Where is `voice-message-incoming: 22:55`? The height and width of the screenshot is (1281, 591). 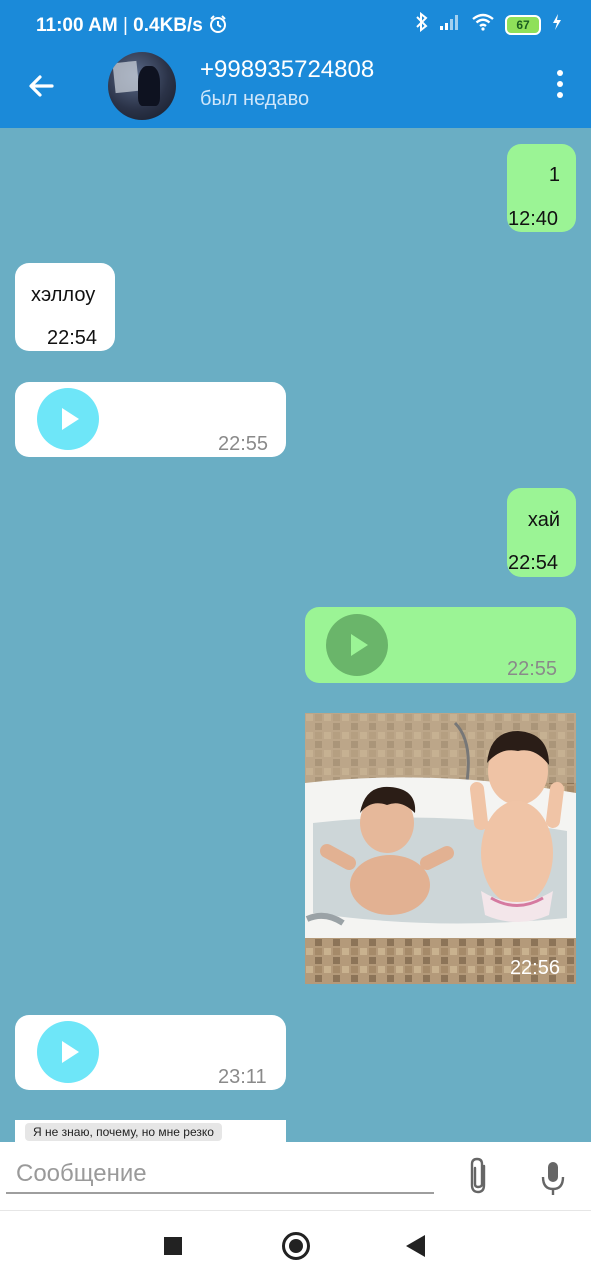
voice-message-incoming: 22:55 is located at coordinates (150, 419).